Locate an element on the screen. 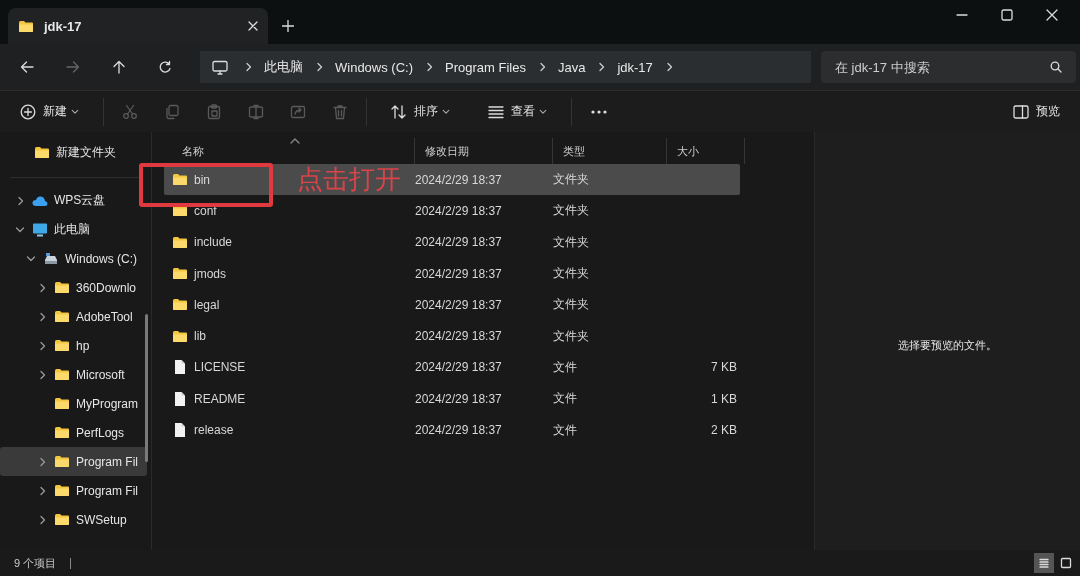 This screenshot has width=1080, height=576. breadcrumb-item: Program Files is located at coordinates (485, 67).